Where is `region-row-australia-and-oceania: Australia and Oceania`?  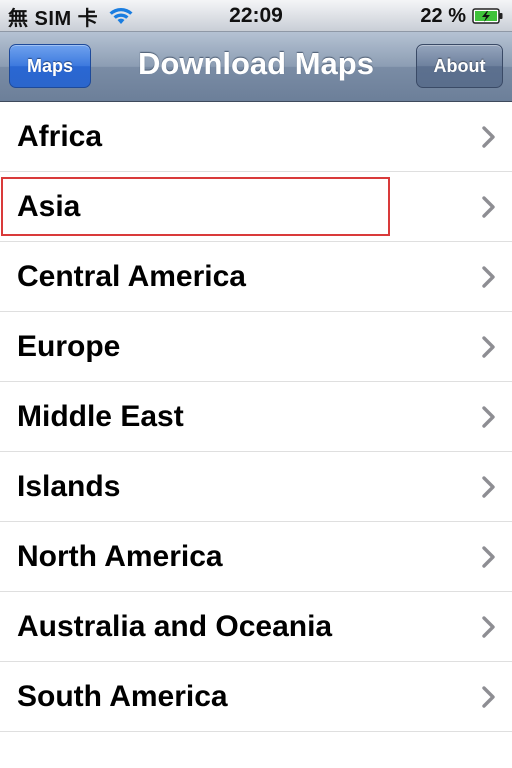
region-row-australia-and-oceania: Australia and Oceania is located at coordinates (256, 627).